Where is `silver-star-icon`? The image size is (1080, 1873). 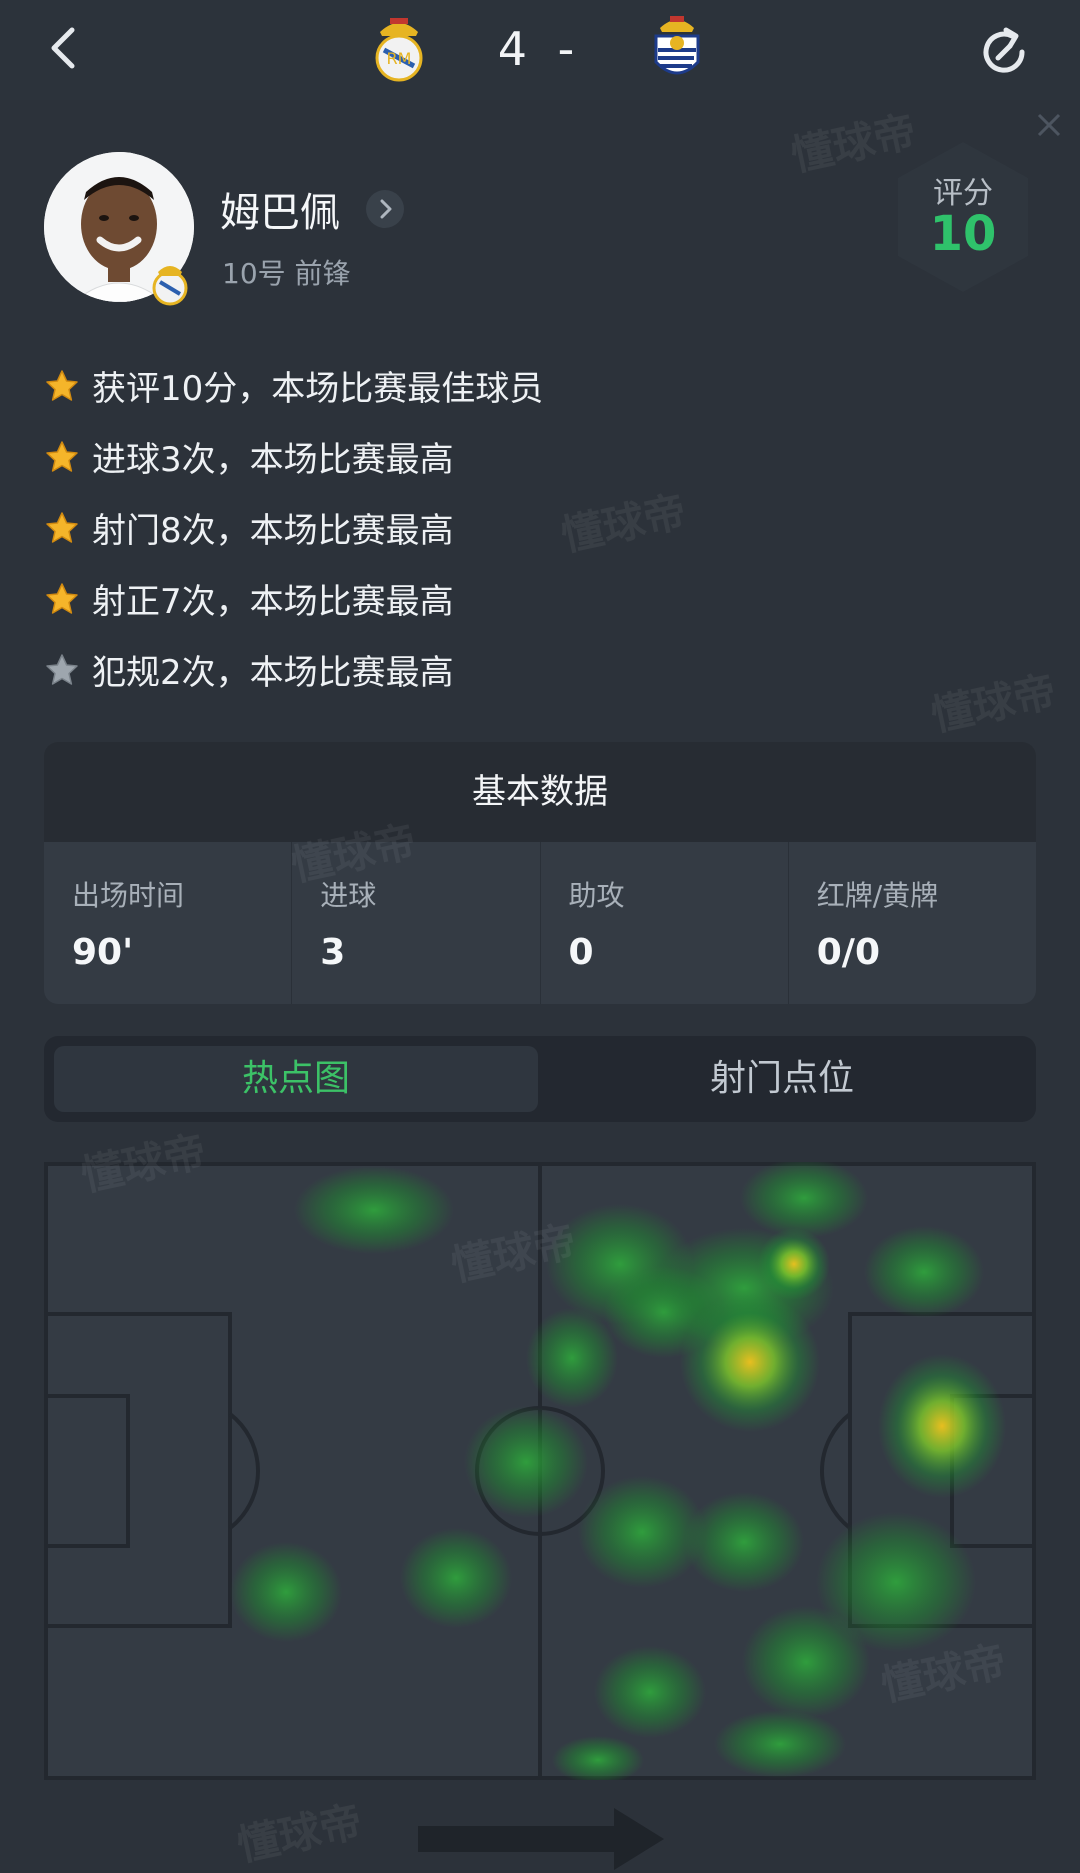
silver-star-icon is located at coordinates (62, 669).